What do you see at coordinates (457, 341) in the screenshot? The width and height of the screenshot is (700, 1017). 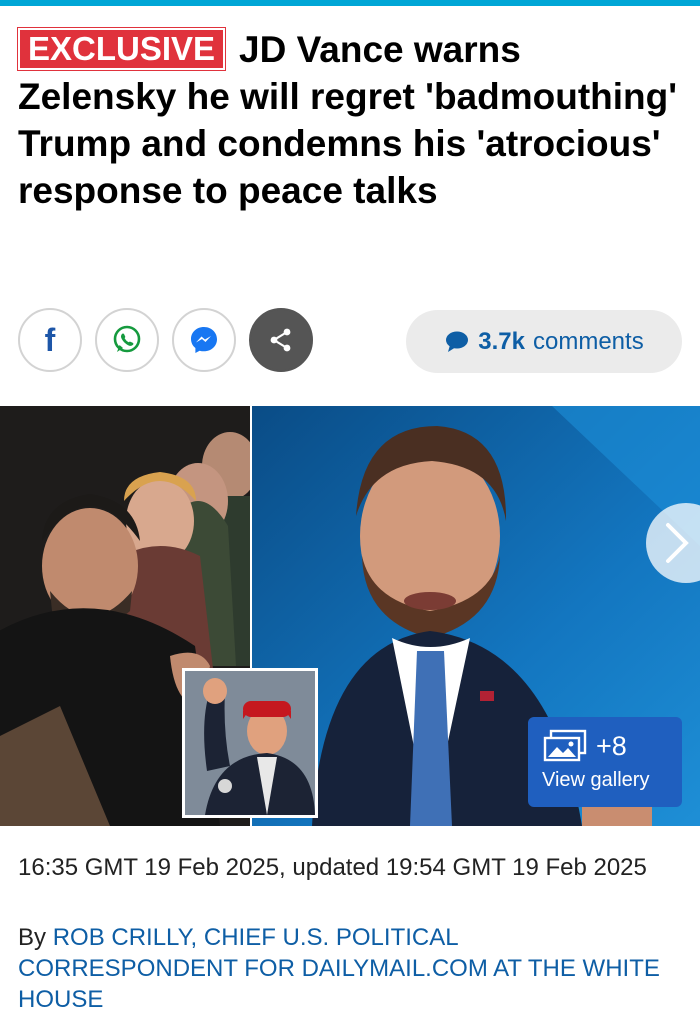 I see `speech-bubble-icon` at bounding box center [457, 341].